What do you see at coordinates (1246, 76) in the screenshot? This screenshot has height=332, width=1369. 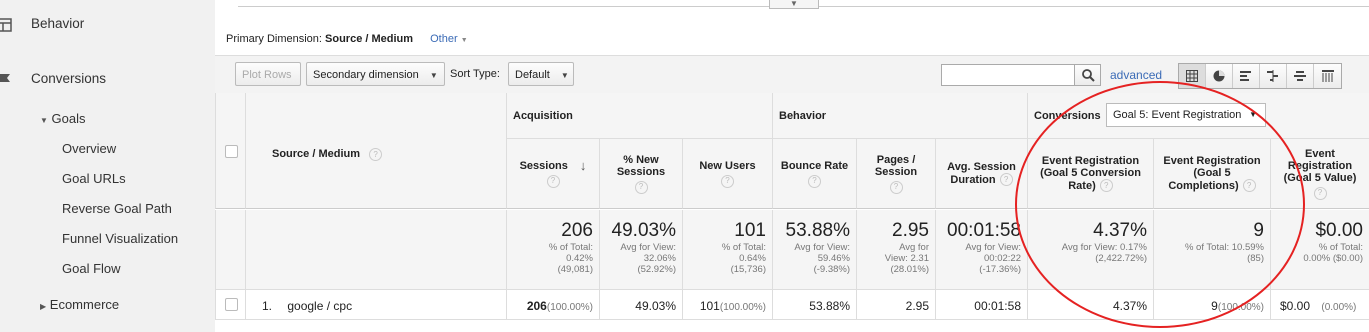 I see `performance-view-button` at bounding box center [1246, 76].